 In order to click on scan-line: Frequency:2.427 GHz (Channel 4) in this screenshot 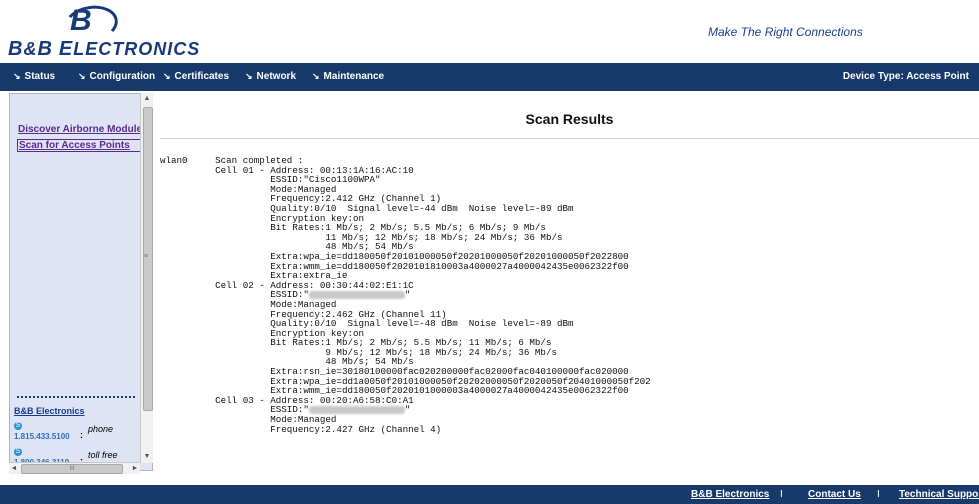, I will do `click(356, 429)`.